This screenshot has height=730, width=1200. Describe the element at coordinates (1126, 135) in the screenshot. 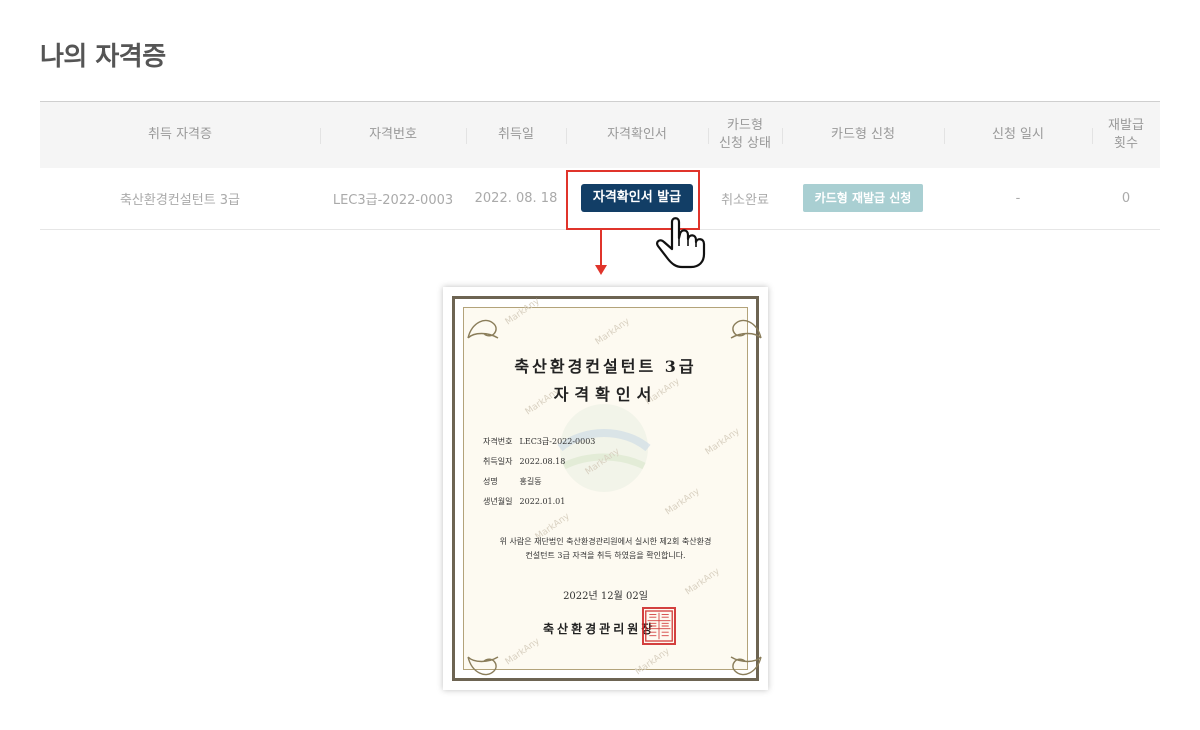

I see `header-reissue-count: 재발급 횟수` at that location.